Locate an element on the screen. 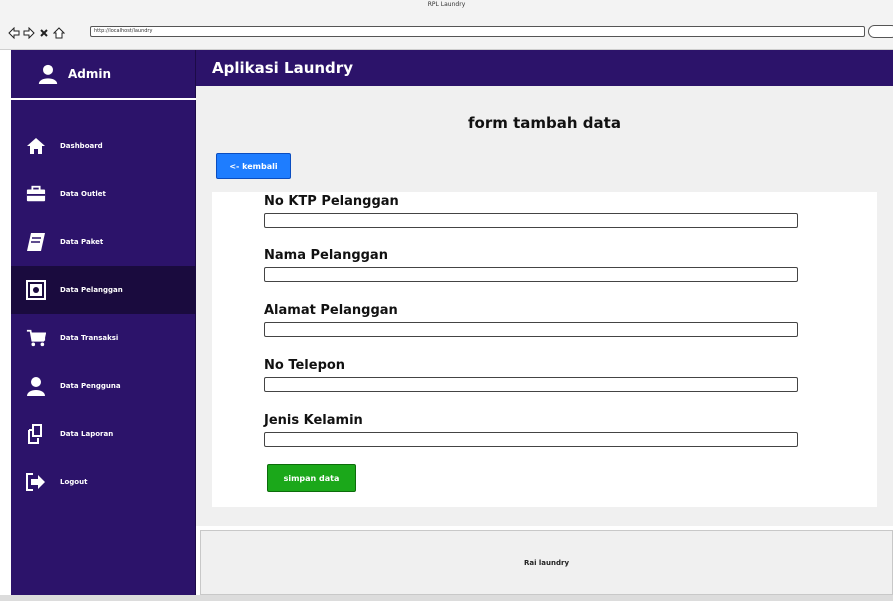 The height and width of the screenshot is (601, 893). sidebar-item-data-laporan: Data Laporan is located at coordinates (103, 434).